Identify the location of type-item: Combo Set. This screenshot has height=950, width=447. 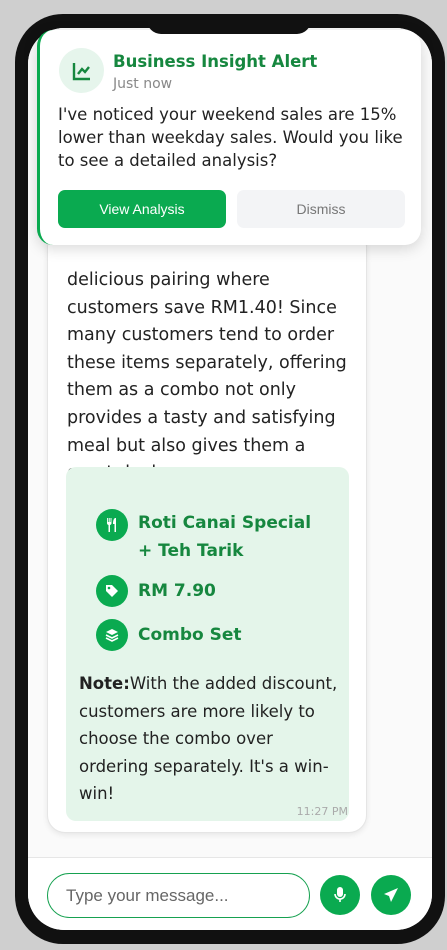
(169, 635).